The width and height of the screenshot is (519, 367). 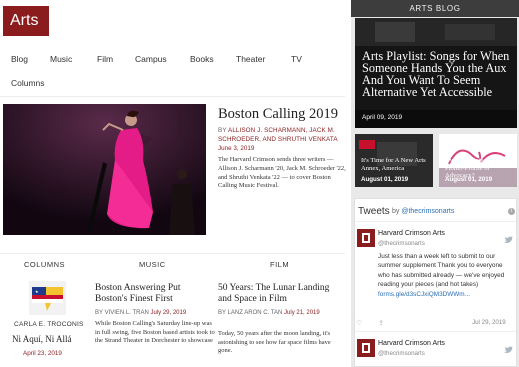 What do you see at coordinates (396, 211) in the screenshot?
I see `tweets-by-label: by` at bounding box center [396, 211].